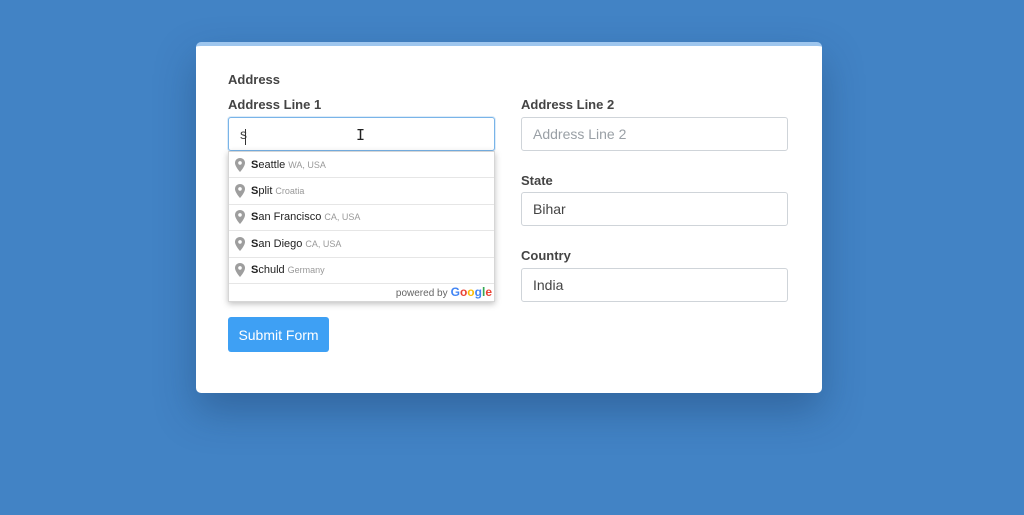  What do you see at coordinates (307, 164) in the screenshot?
I see `suggestion-region: WA, USA` at bounding box center [307, 164].